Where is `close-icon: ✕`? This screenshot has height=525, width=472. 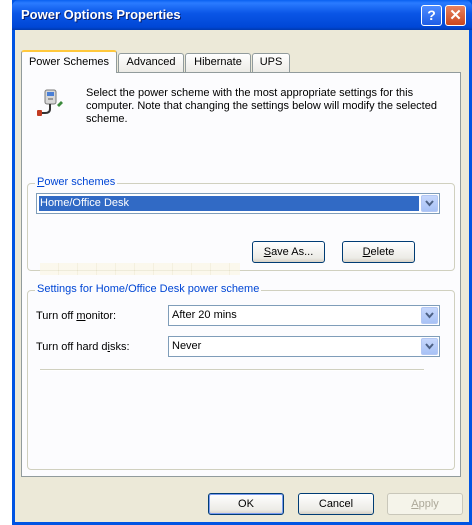 close-icon: ✕ is located at coordinates (455, 15).